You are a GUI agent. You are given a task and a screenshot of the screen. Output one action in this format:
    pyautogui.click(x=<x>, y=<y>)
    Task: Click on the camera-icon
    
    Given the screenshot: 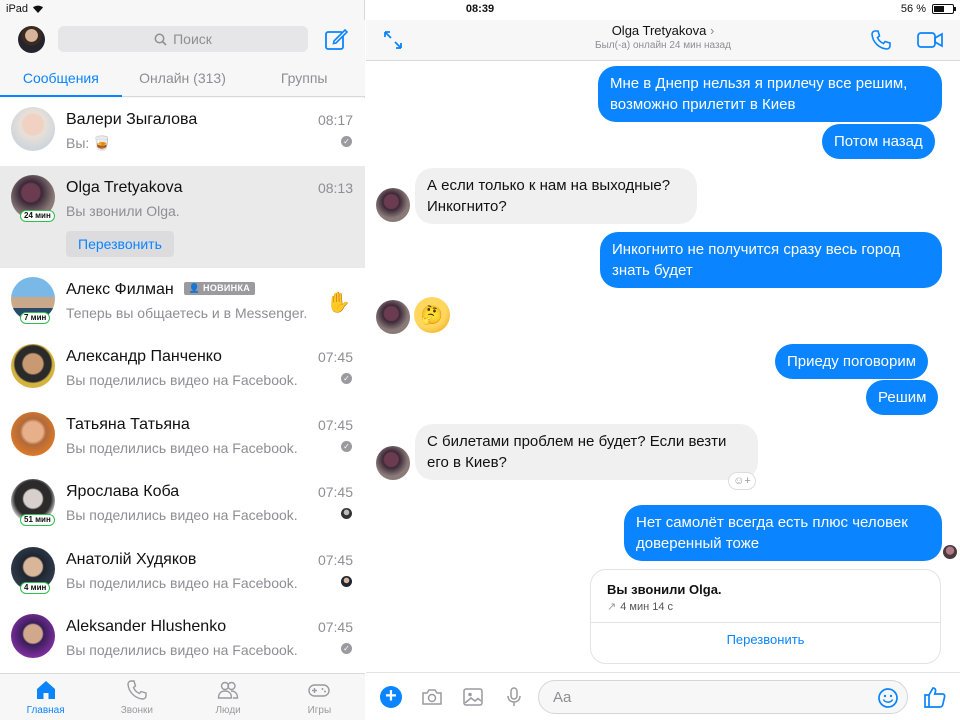 What is the action you would take?
    pyautogui.click(x=432, y=697)
    